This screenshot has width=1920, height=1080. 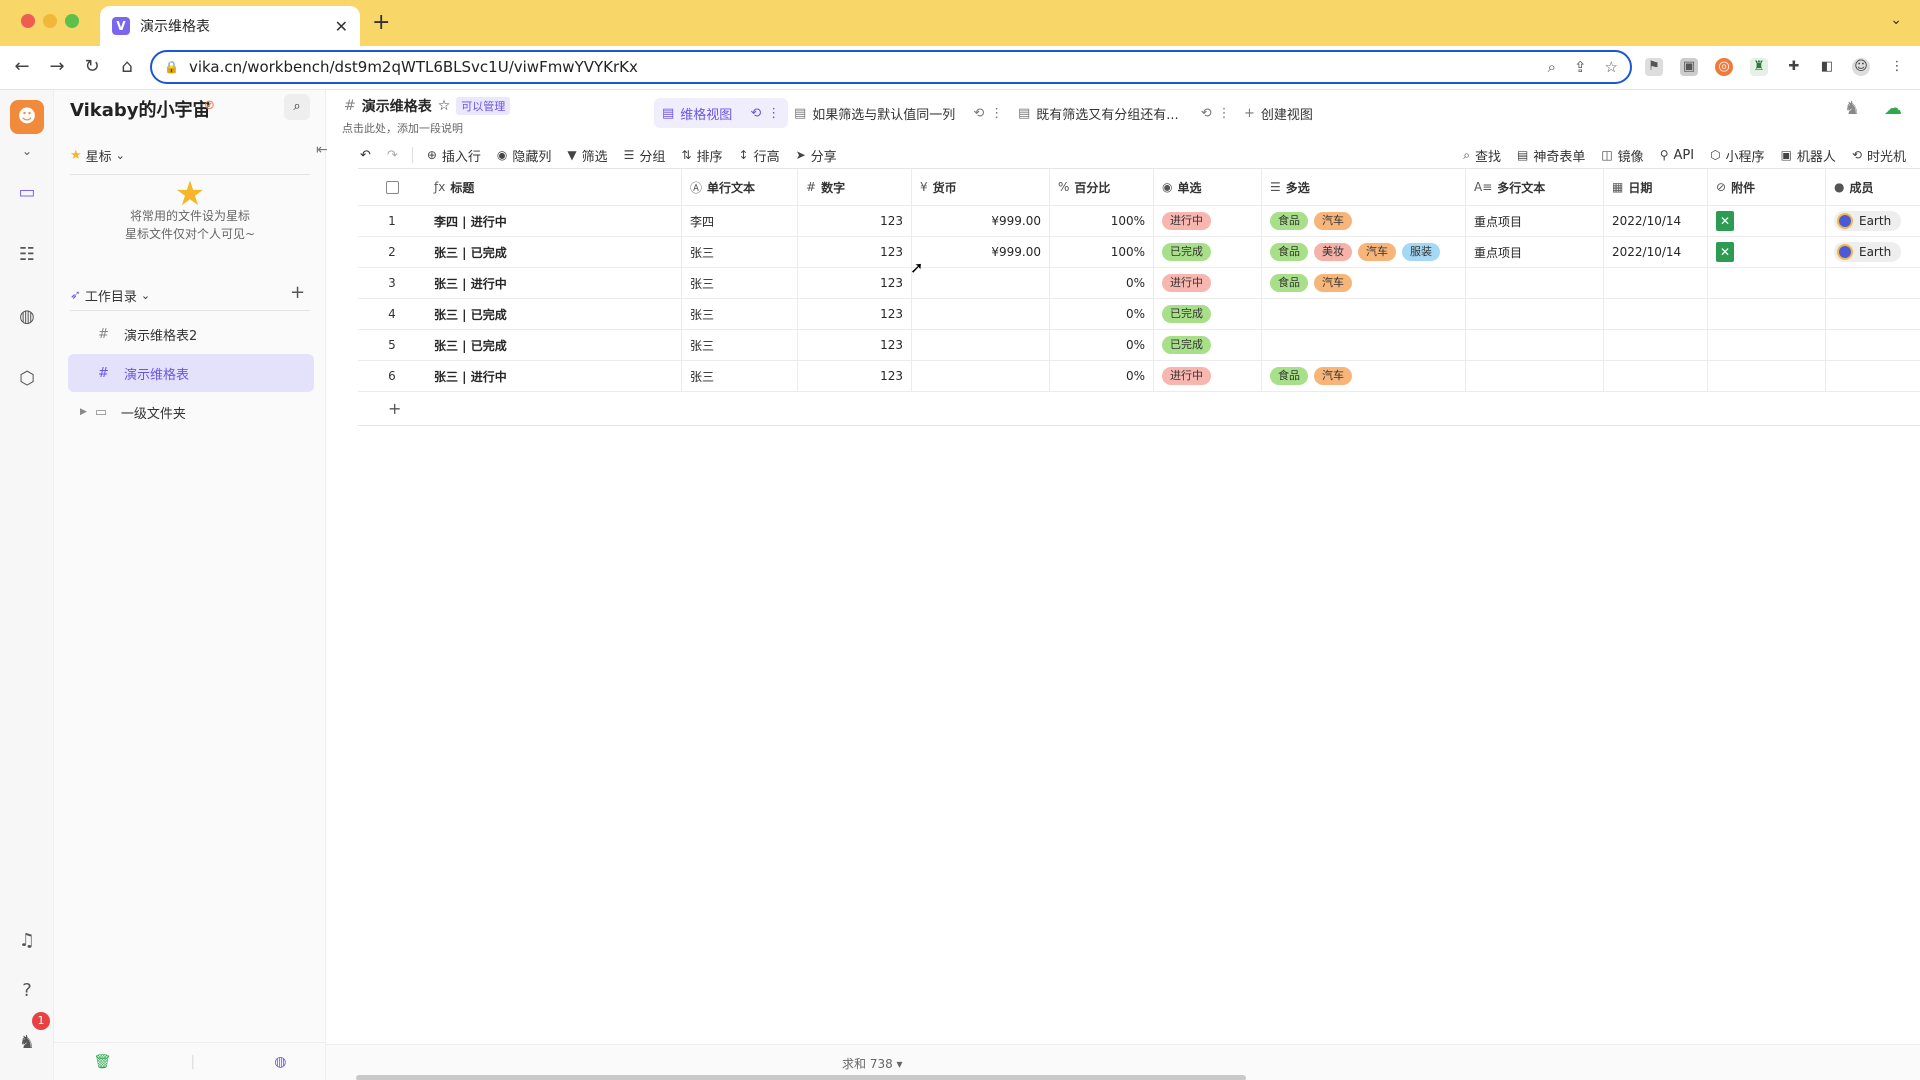 I want to click on share-icon: ⇪, so click(x=1580, y=67).